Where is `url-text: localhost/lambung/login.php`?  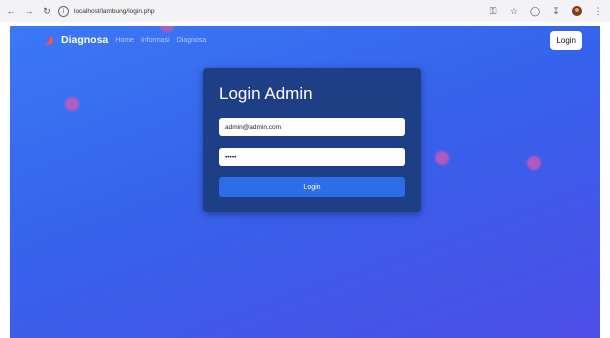
url-text: localhost/lambung/login.php is located at coordinates (114, 11).